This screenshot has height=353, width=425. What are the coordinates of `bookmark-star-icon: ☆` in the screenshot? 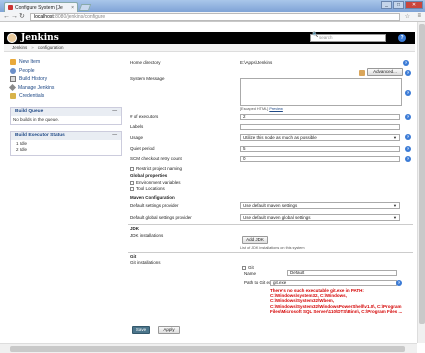 It's located at (407, 16).